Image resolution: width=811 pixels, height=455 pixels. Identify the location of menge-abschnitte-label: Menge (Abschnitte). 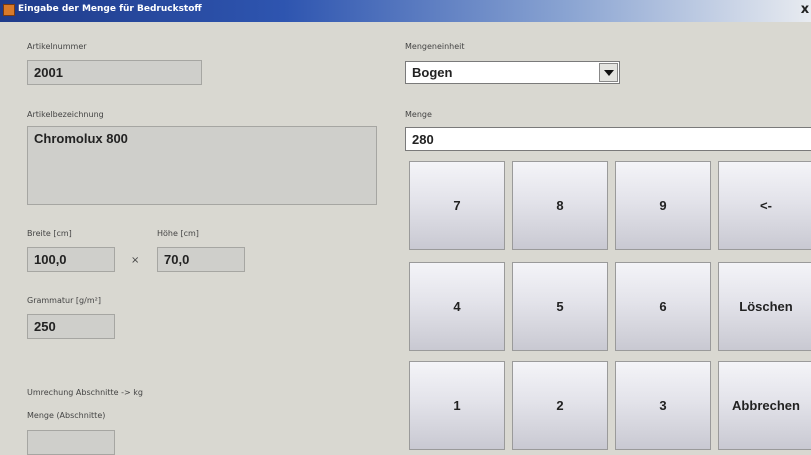
(66, 415).